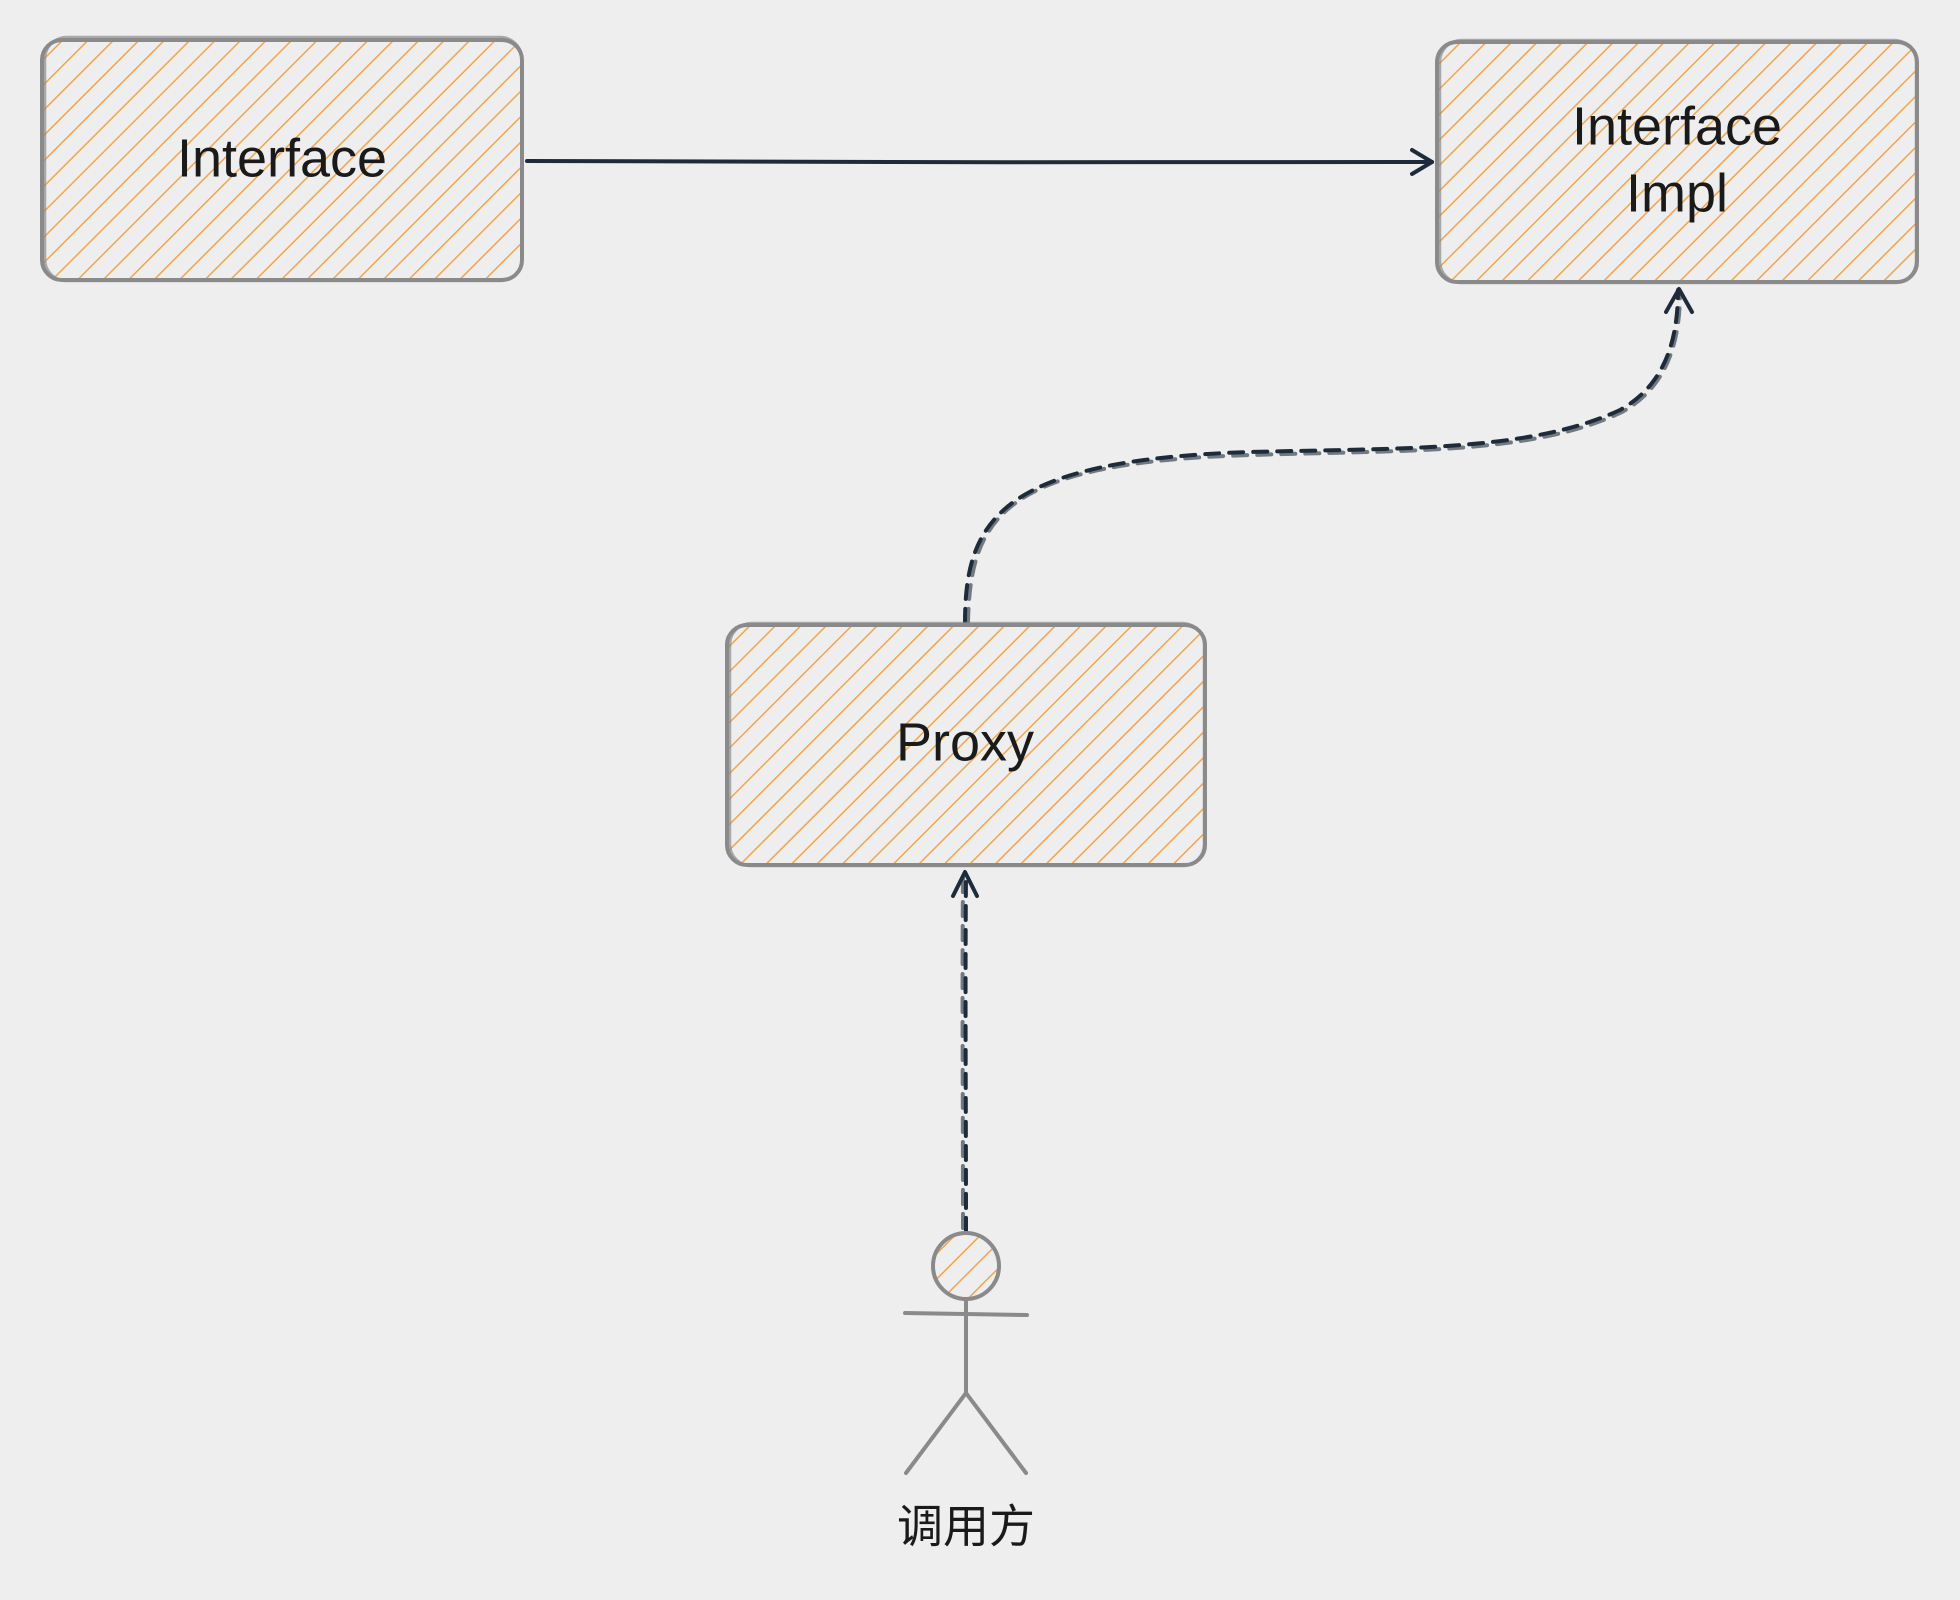  Describe the element at coordinates (965, 1052) in the screenshot. I see `edge-caller-to-proxy` at that location.